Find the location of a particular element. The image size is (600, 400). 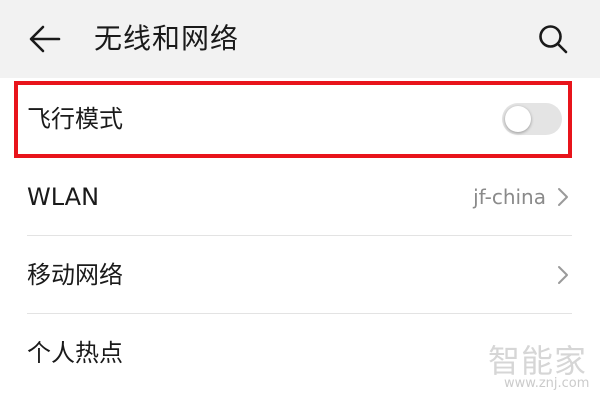

airplane-mode-label: 飞行模式 is located at coordinates (75, 119).